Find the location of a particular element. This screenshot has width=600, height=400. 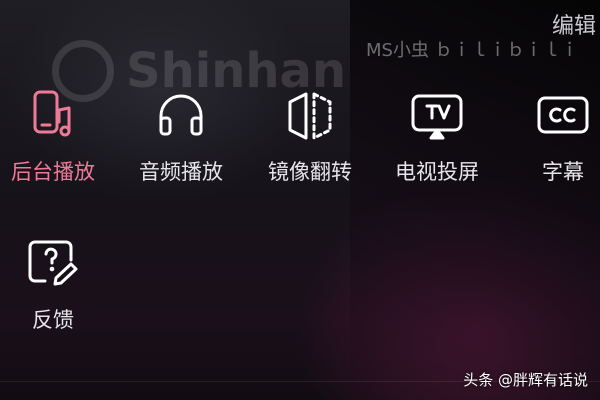

video-overlay-text: MS小虫 ｂｉｌｉｂｉｌｉ is located at coordinates (472, 50).